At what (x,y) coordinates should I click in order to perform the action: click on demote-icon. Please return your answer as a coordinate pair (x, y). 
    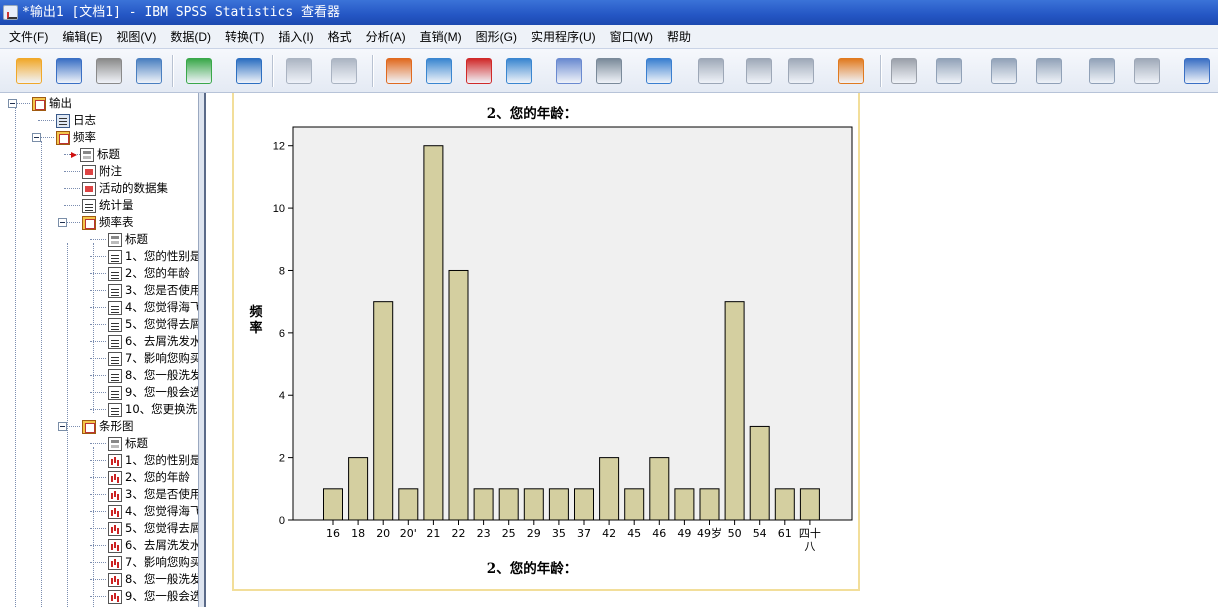
    Looking at the image, I should click on (1049, 71).